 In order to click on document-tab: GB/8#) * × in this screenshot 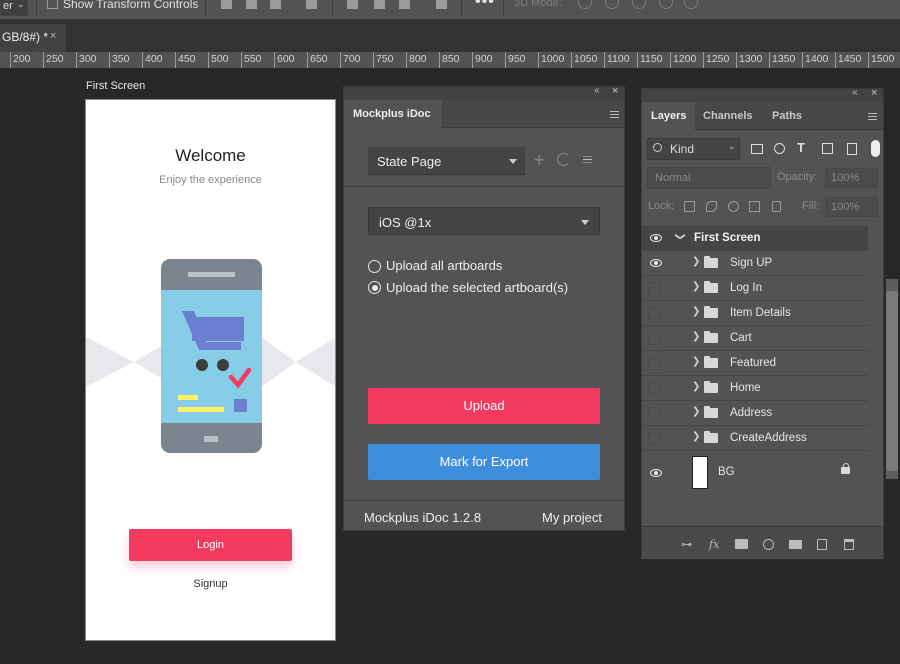, I will do `click(33, 38)`.